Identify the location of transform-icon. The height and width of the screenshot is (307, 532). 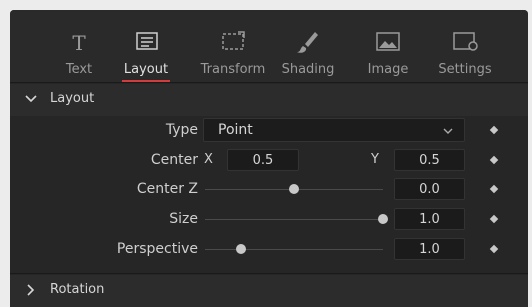
(233, 40).